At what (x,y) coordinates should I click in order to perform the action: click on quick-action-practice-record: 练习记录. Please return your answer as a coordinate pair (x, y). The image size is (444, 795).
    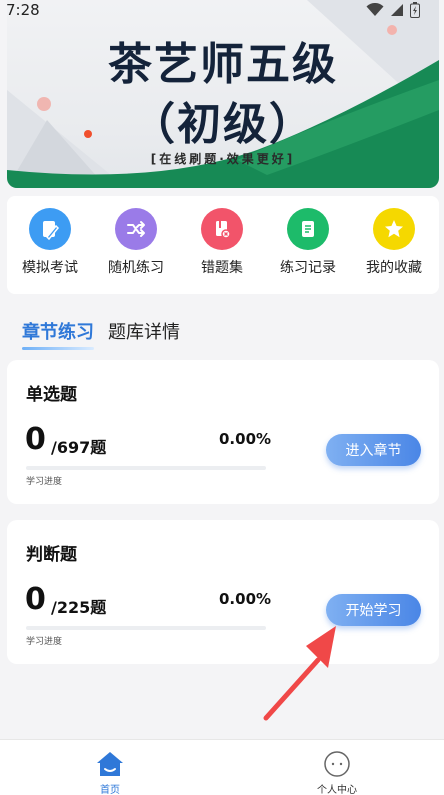
    Looking at the image, I should click on (308, 242).